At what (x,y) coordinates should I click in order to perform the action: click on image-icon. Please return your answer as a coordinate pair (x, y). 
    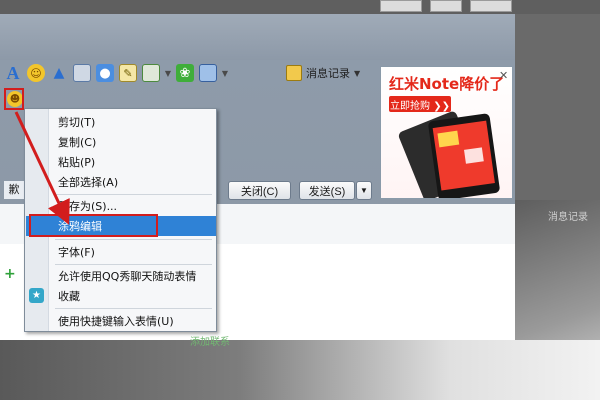
    Looking at the image, I should click on (82, 73).